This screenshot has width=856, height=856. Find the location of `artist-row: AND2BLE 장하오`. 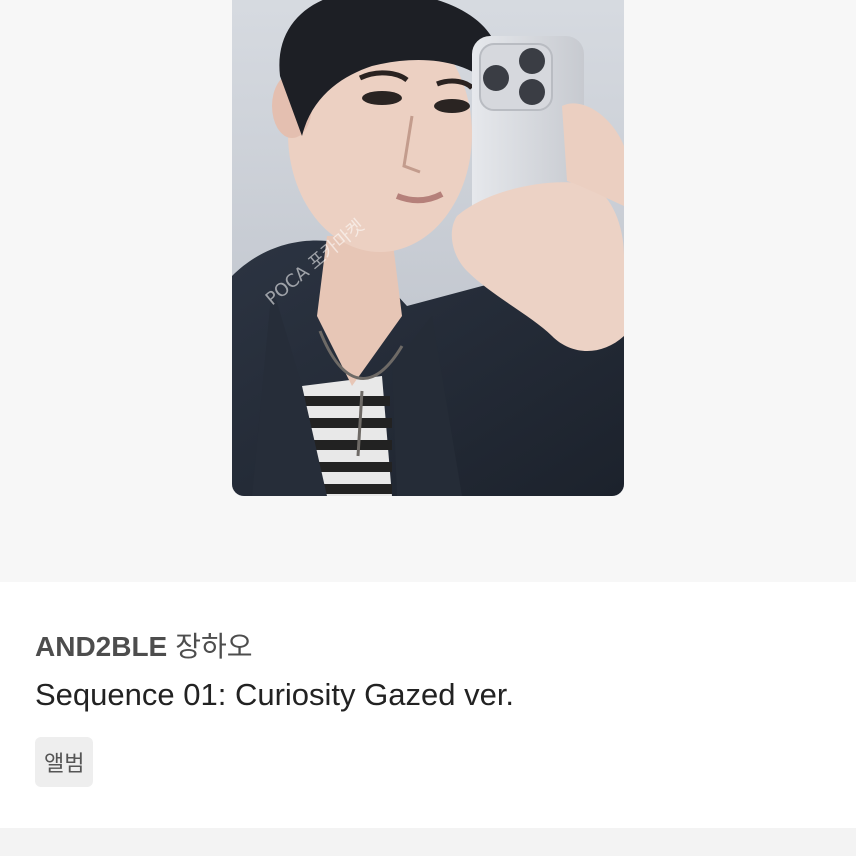

artist-row: AND2BLE 장하오 is located at coordinates (144, 647).